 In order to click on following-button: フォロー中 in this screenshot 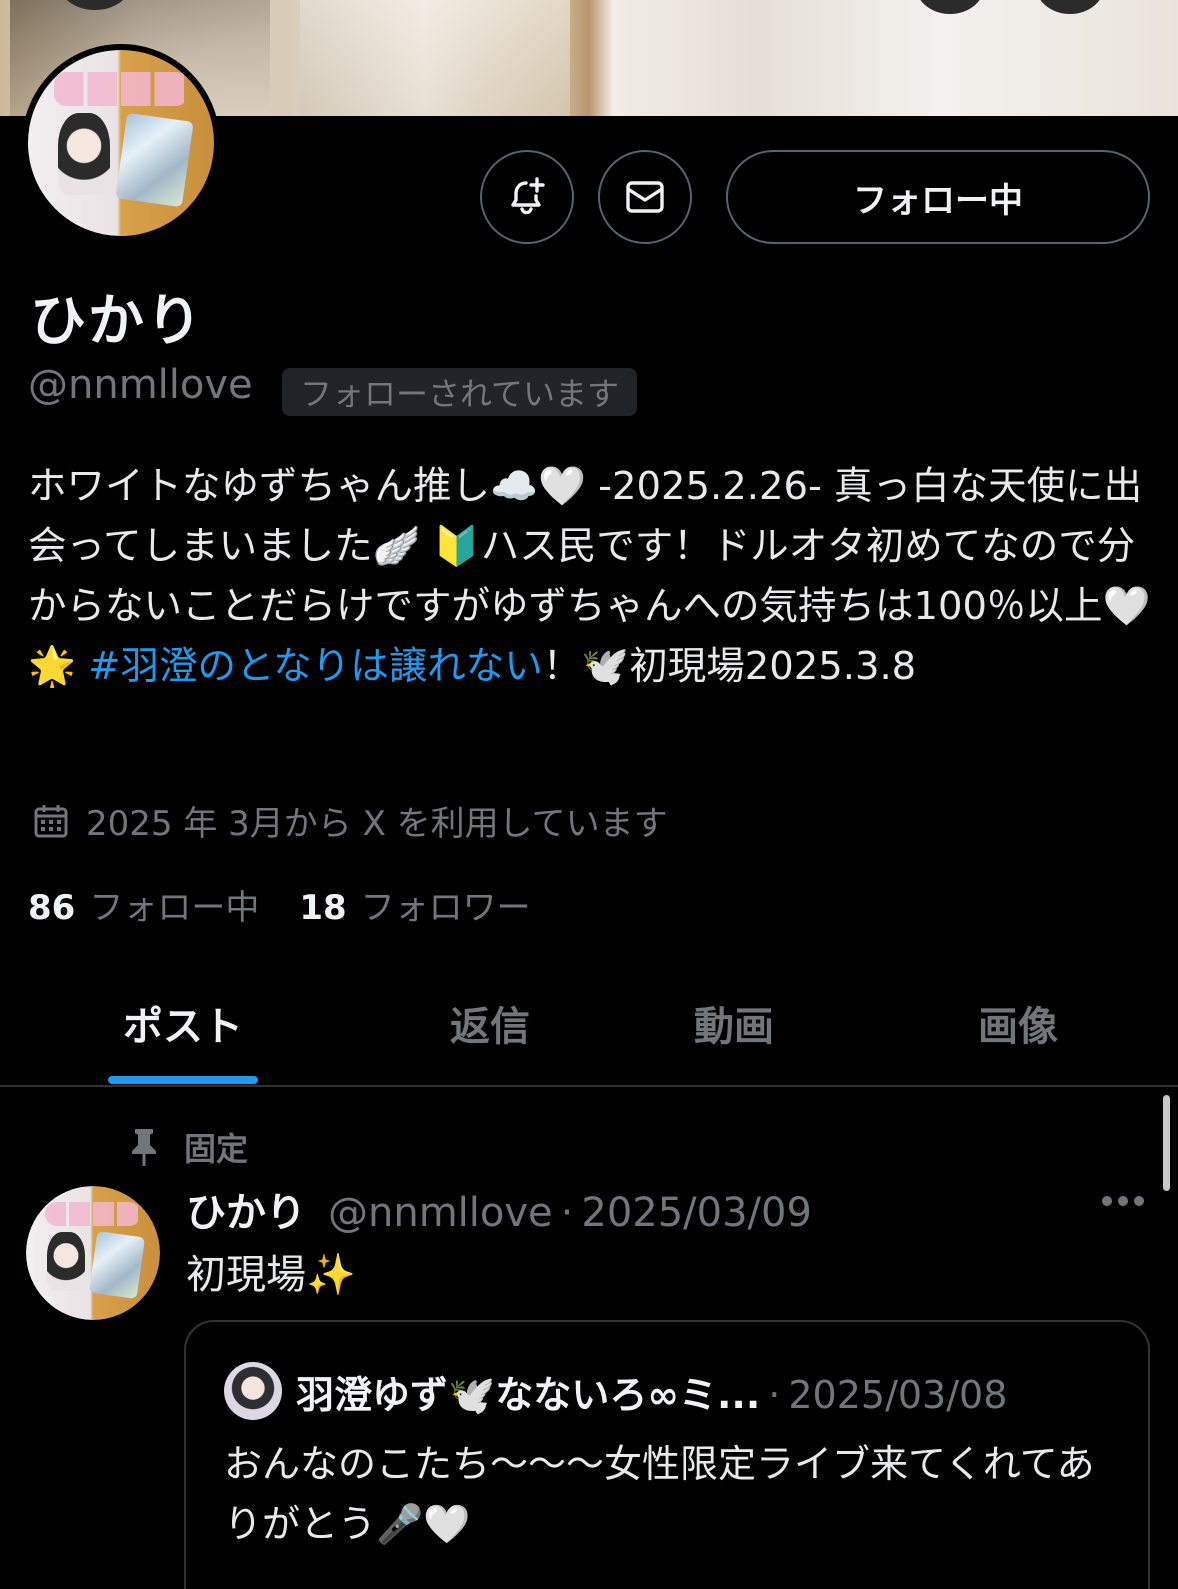, I will do `click(938, 197)`.